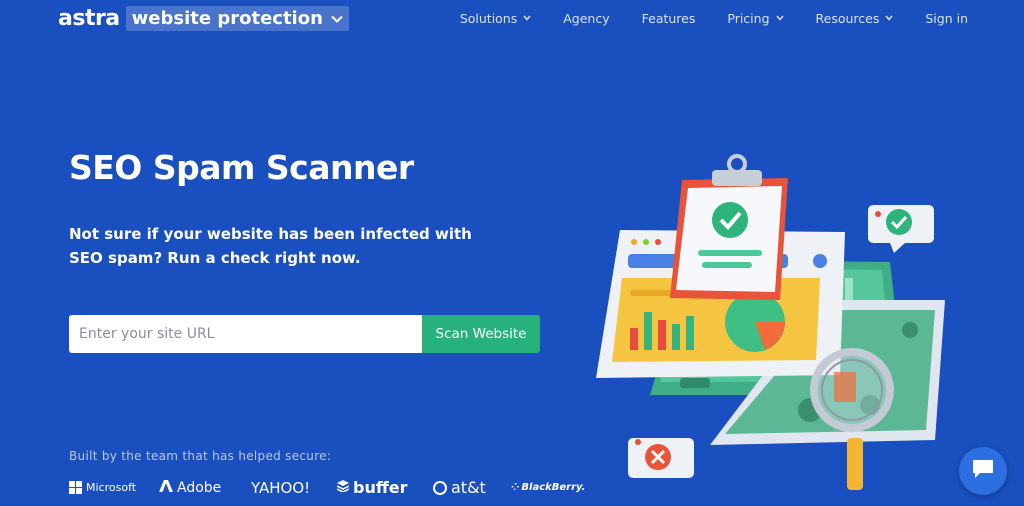 Image resolution: width=1024 pixels, height=506 pixels. What do you see at coordinates (380, 487) in the screenshot?
I see `logo-buffer-text: buffer` at bounding box center [380, 487].